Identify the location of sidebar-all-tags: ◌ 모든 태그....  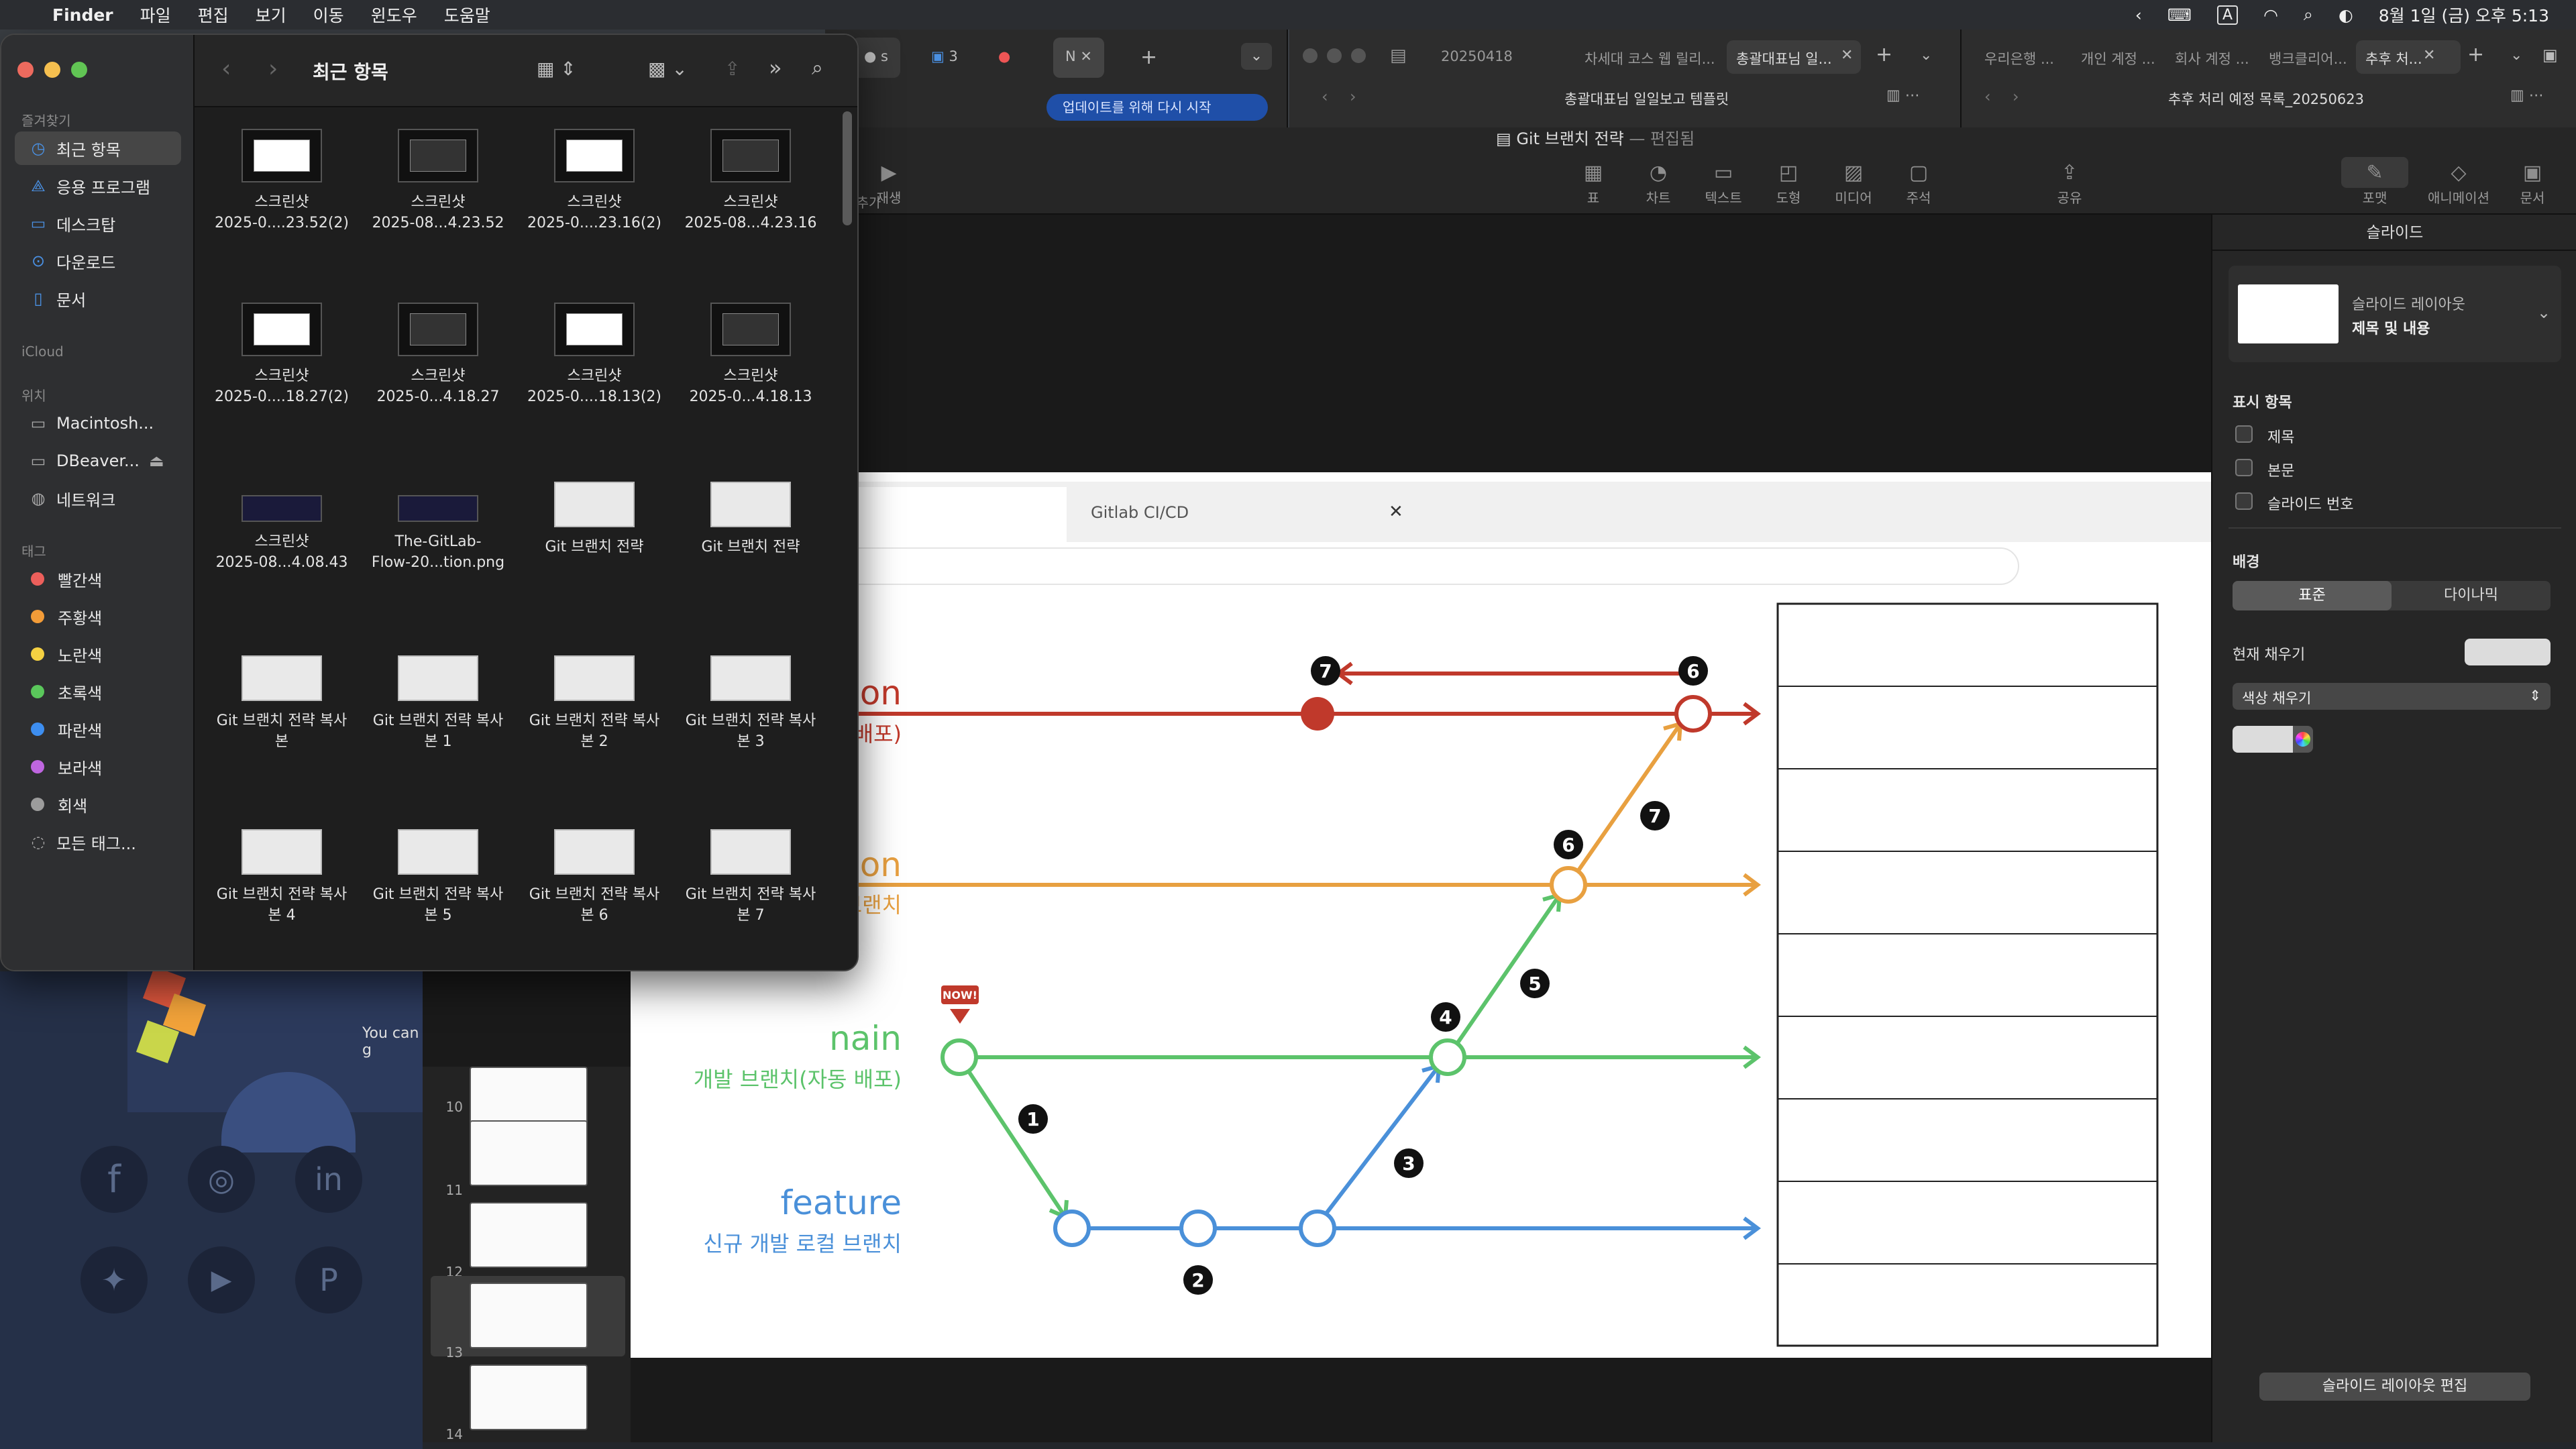
(98, 842).